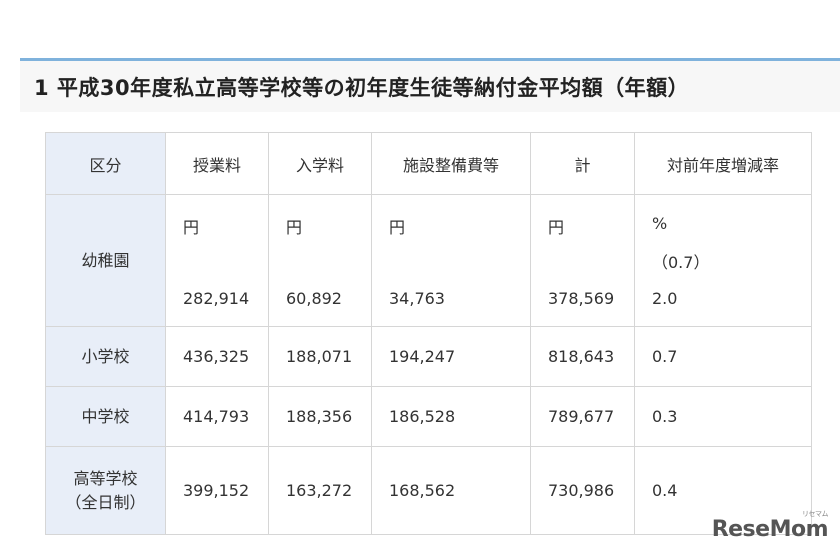  What do you see at coordinates (105, 260) in the screenshot?
I see `row-label-kindergarten: 幼稚園` at bounding box center [105, 260].